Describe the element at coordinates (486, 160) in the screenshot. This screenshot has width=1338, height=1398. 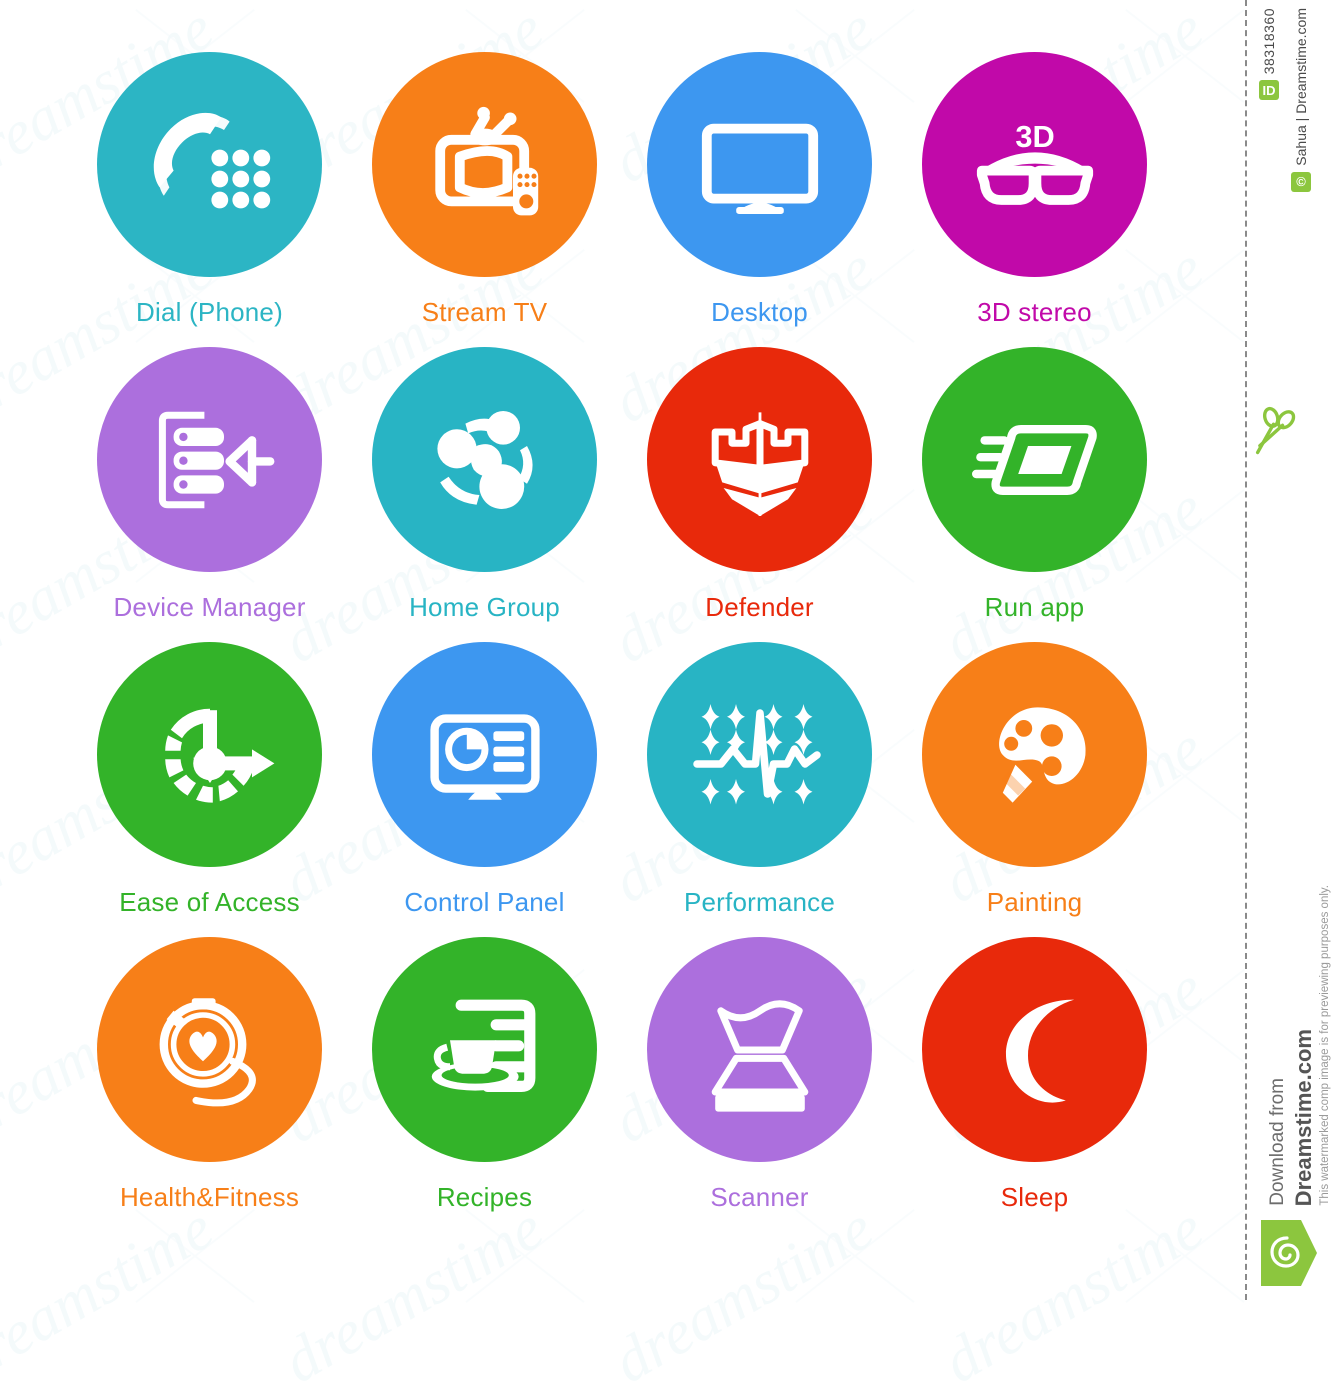
I see `television-glyph` at that location.